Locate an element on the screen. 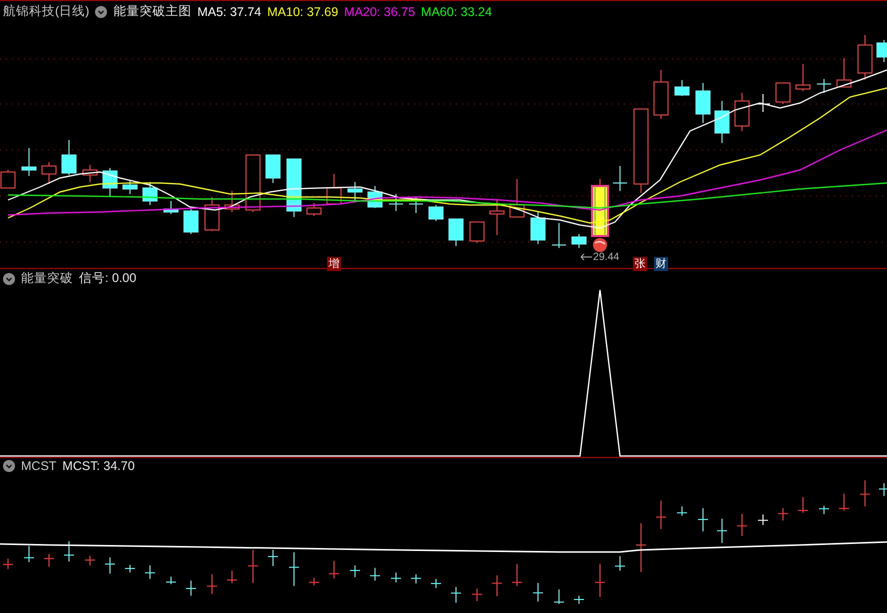 The height and width of the screenshot is (613, 887). signal-marker: 增 is located at coordinates (334, 264).